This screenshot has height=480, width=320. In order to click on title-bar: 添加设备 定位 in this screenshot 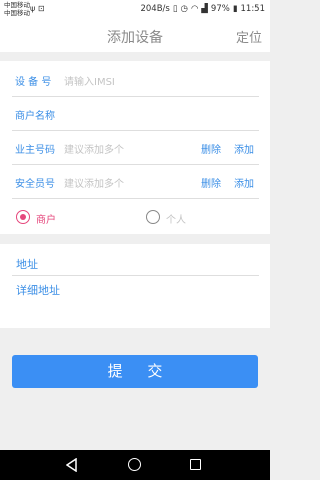, I will do `click(135, 36)`.